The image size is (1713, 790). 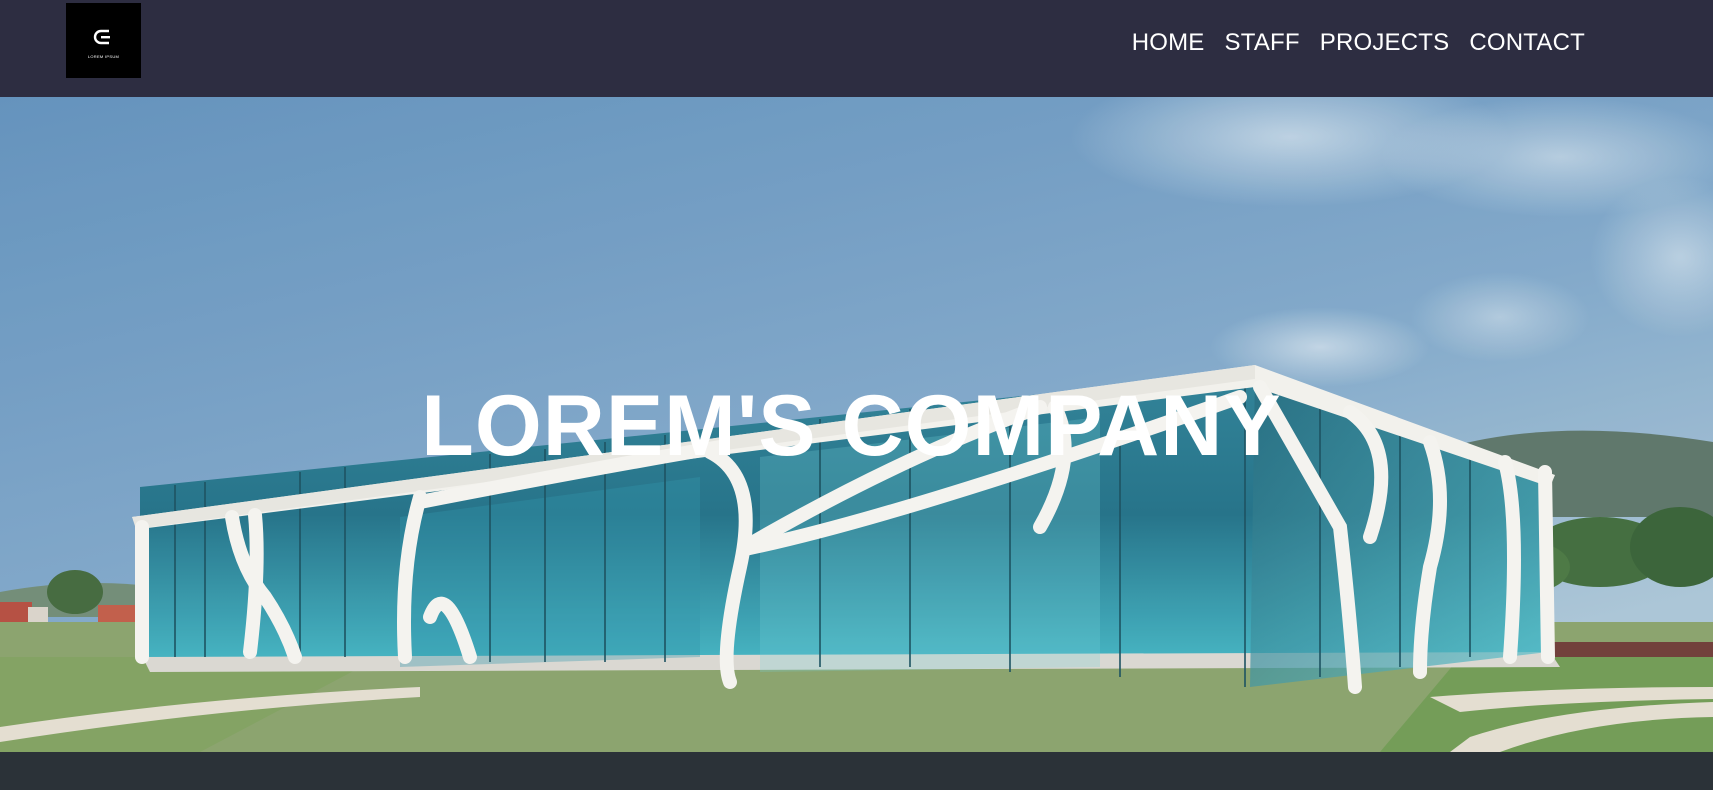 What do you see at coordinates (103, 56) in the screenshot?
I see `logo-text: LOREM IPSUM` at bounding box center [103, 56].